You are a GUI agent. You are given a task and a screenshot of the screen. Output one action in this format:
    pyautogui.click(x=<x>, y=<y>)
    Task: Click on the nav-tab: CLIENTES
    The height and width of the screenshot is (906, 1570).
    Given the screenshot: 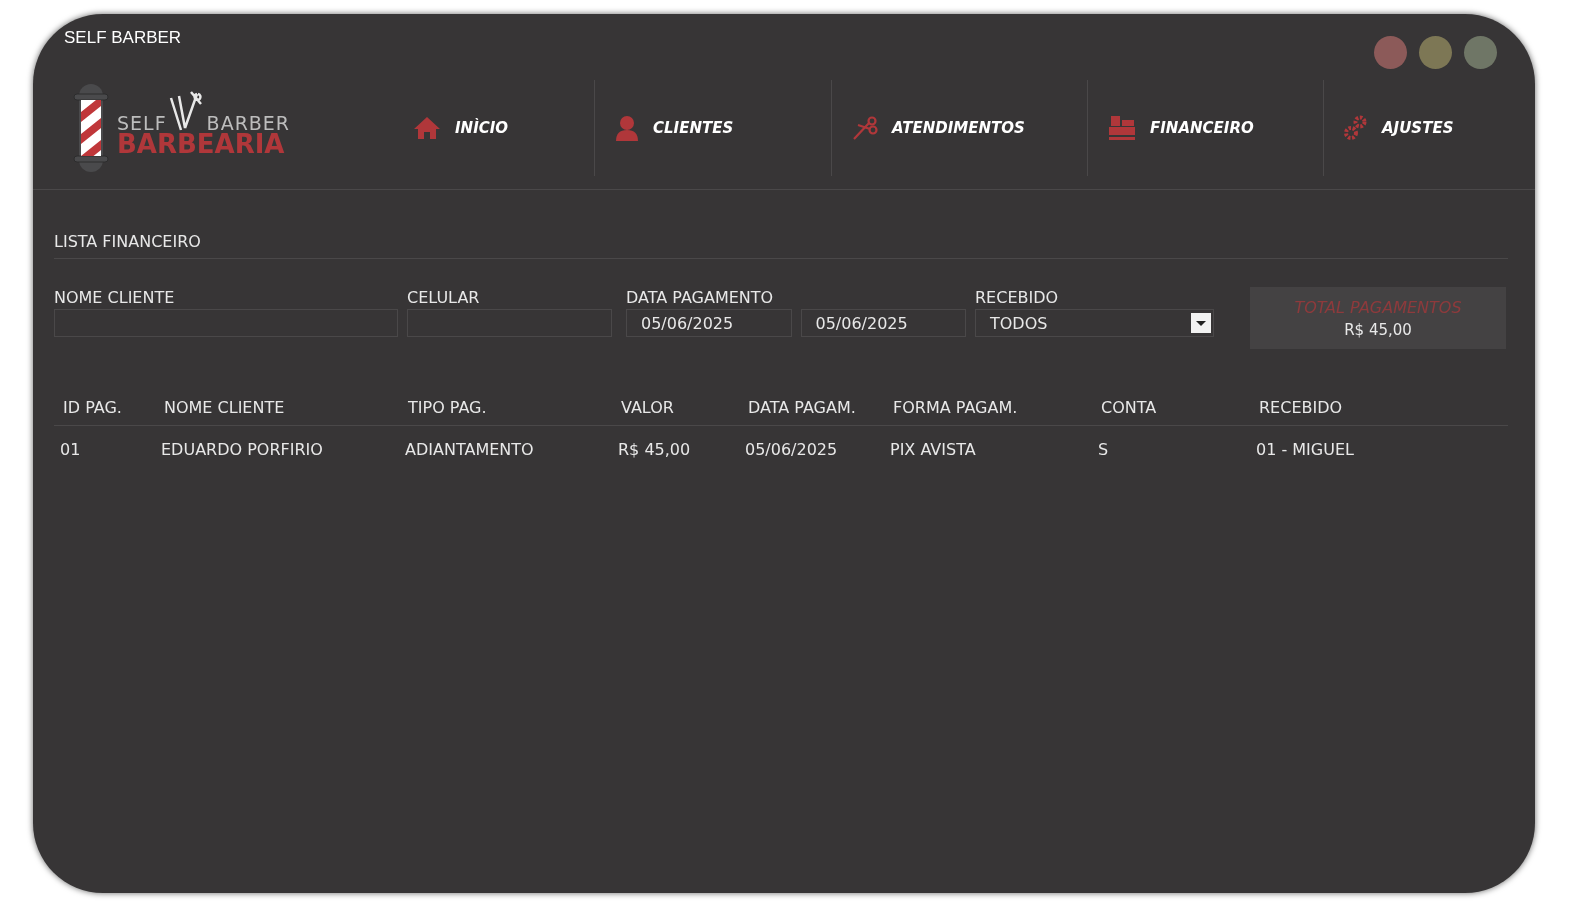 What is the action you would take?
    pyautogui.click(x=712, y=127)
    